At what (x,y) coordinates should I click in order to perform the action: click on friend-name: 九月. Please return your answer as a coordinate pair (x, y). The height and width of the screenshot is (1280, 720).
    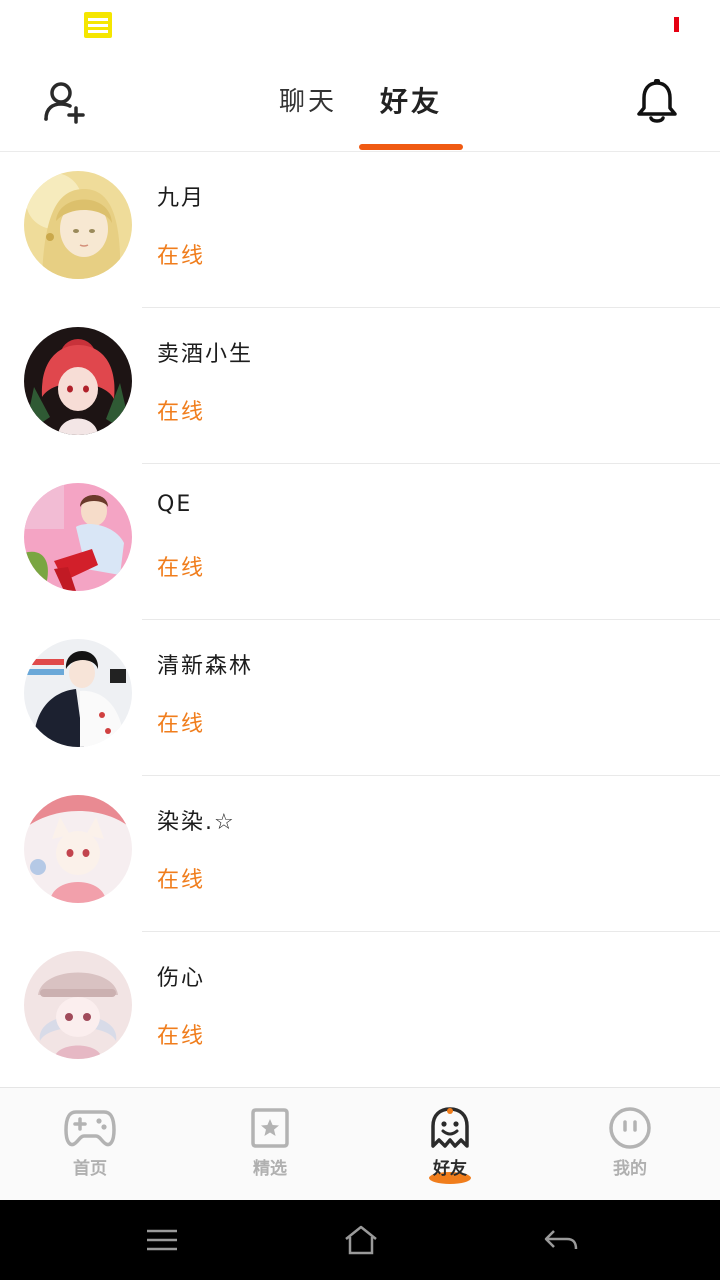
    Looking at the image, I should click on (181, 198).